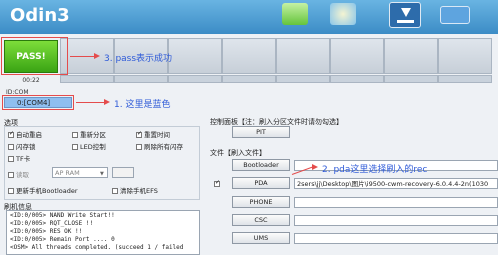  I want to click on log-line: <ID:0/005> Remain Port .... 0, so click(62, 239).